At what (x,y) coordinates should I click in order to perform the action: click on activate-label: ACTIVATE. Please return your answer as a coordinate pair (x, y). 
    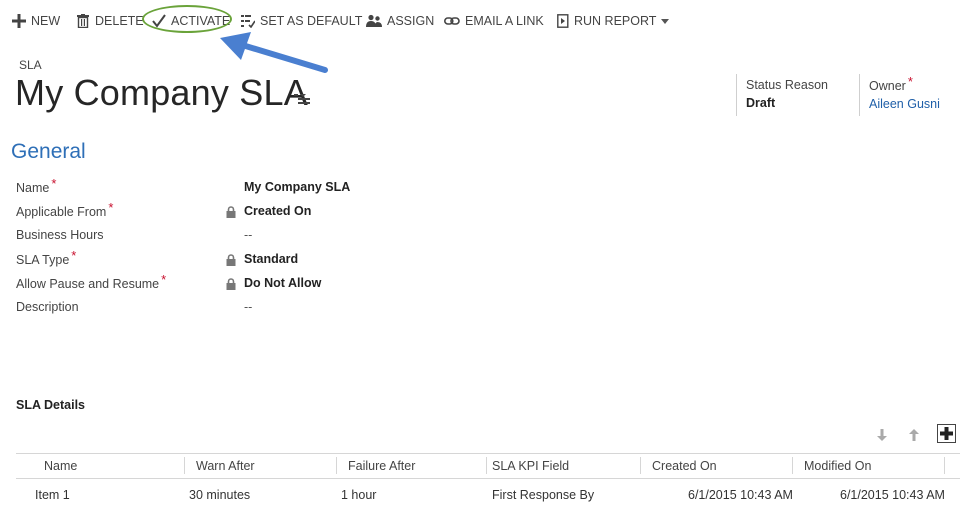
    Looking at the image, I should click on (201, 21).